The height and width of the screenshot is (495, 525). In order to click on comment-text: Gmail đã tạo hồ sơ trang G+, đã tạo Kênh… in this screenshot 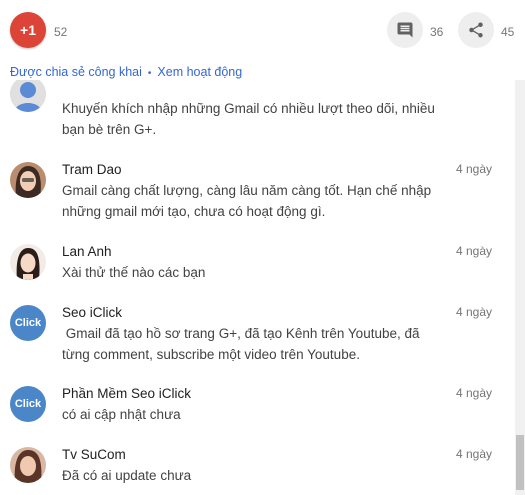, I will do `click(243, 344)`.